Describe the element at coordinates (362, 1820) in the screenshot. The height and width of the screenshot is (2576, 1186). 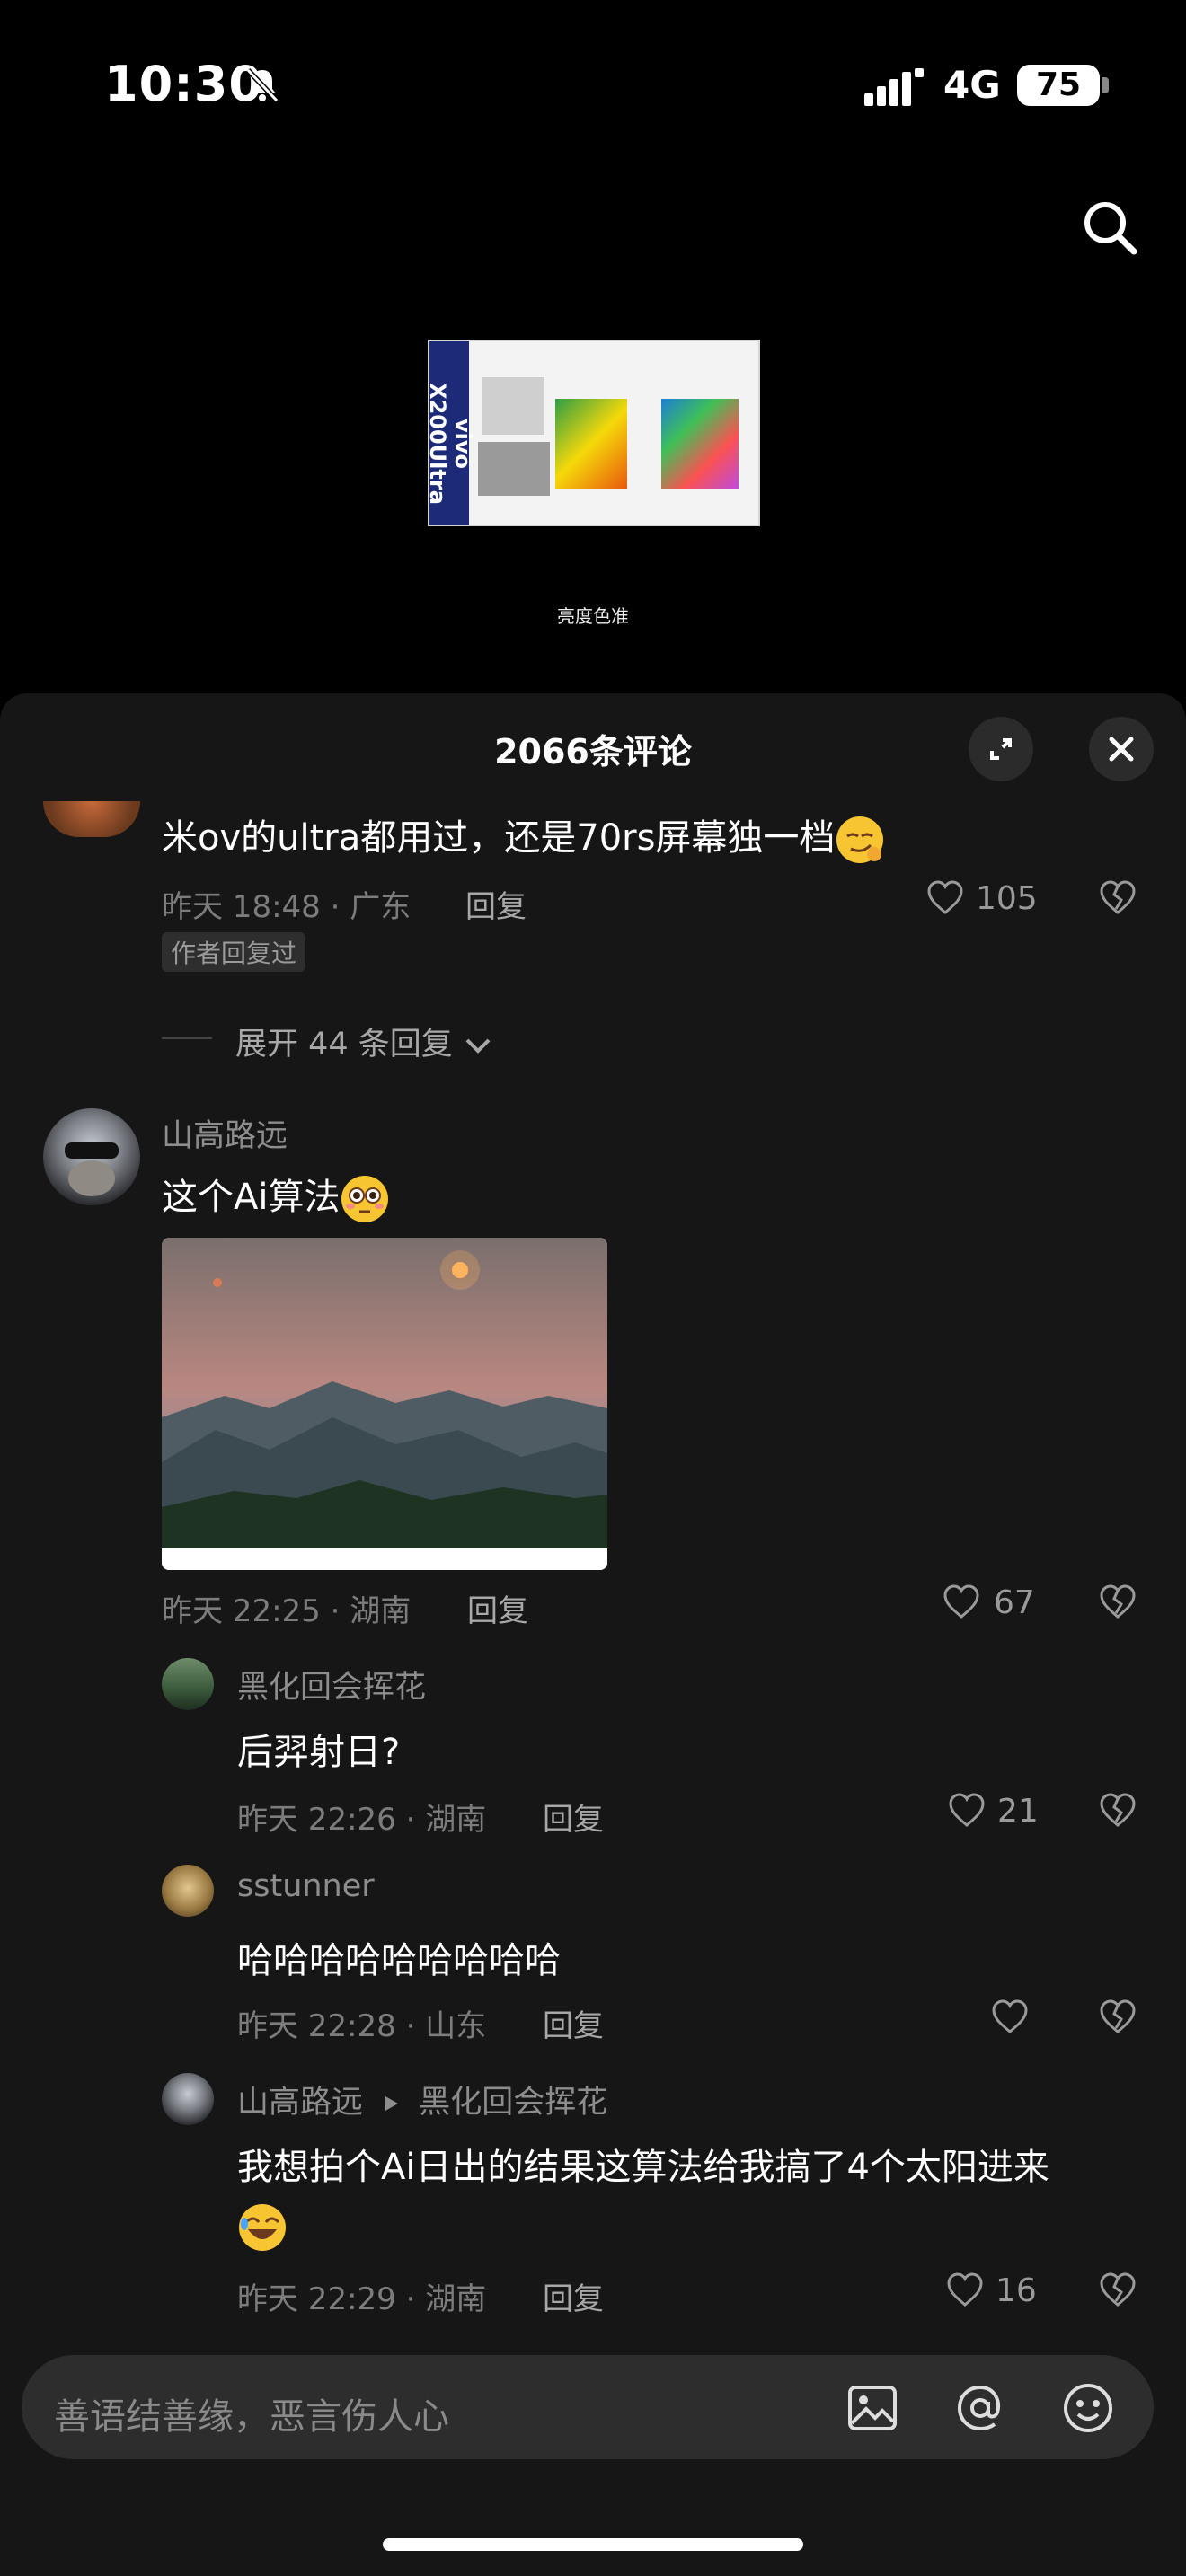
I see `comment-time: 昨天 22:26 · 湖南` at that location.